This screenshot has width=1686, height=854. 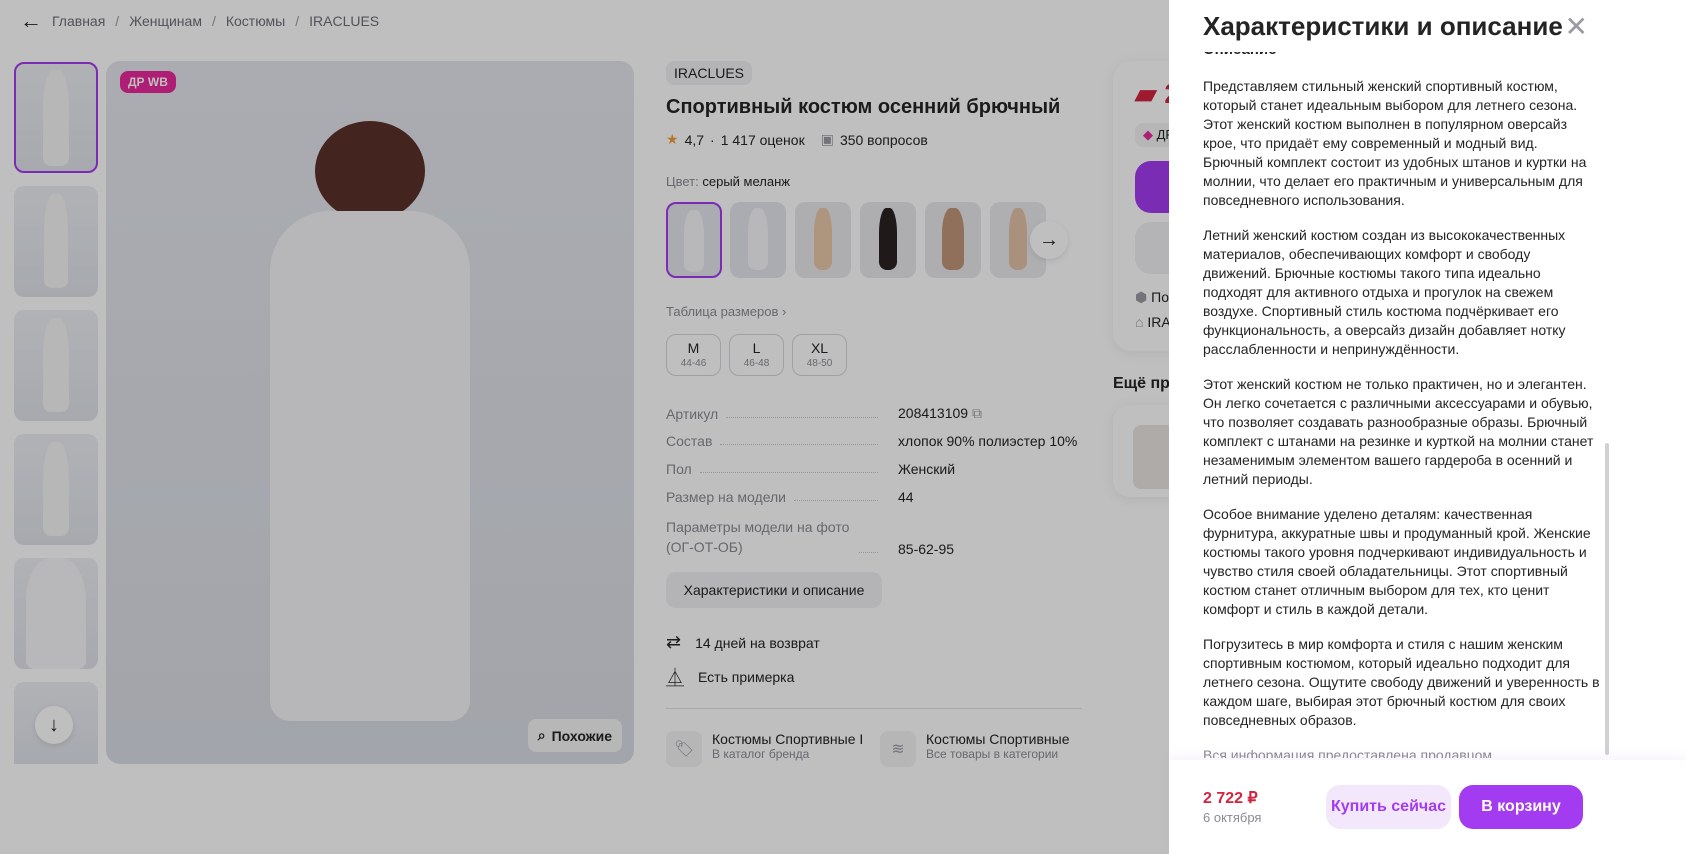 I want to click on add-to-cart-button: В корзину, so click(x=1521, y=807).